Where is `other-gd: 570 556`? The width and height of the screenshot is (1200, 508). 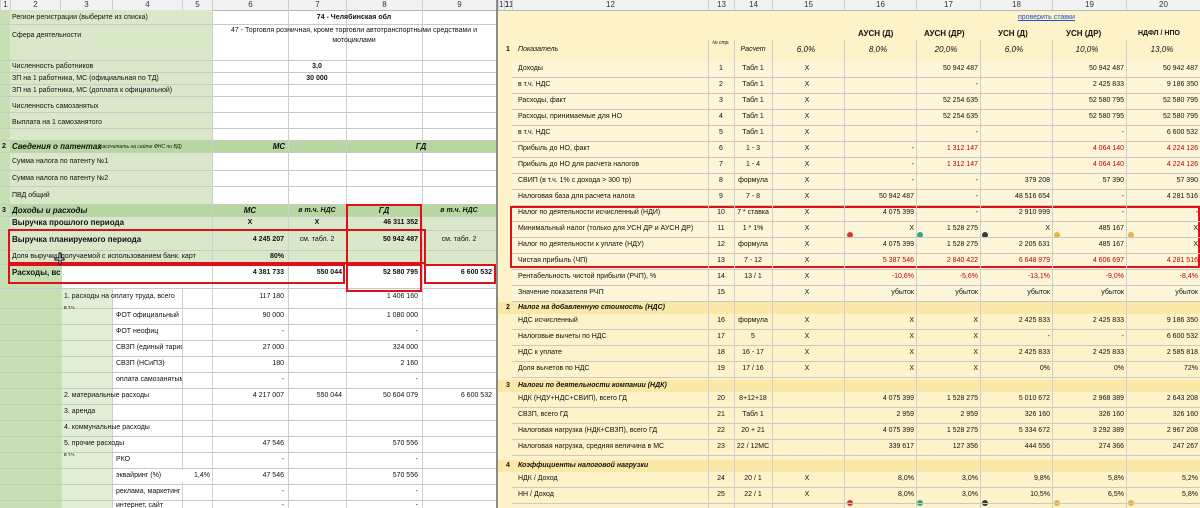 other-gd: 570 556 is located at coordinates (382, 444).